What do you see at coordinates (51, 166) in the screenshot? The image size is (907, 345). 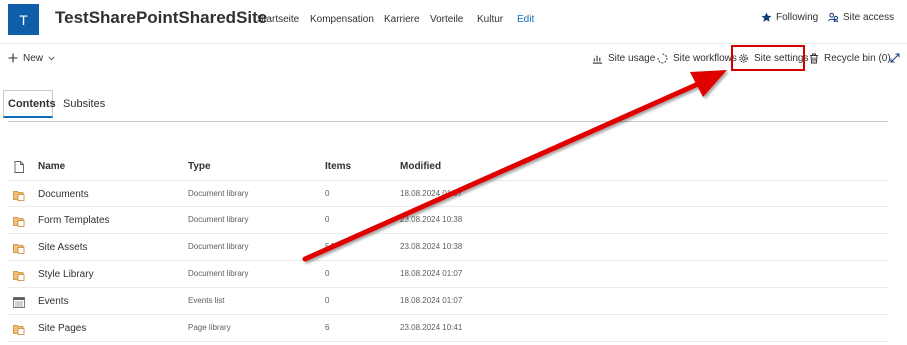 I see `column-header-name: Name` at bounding box center [51, 166].